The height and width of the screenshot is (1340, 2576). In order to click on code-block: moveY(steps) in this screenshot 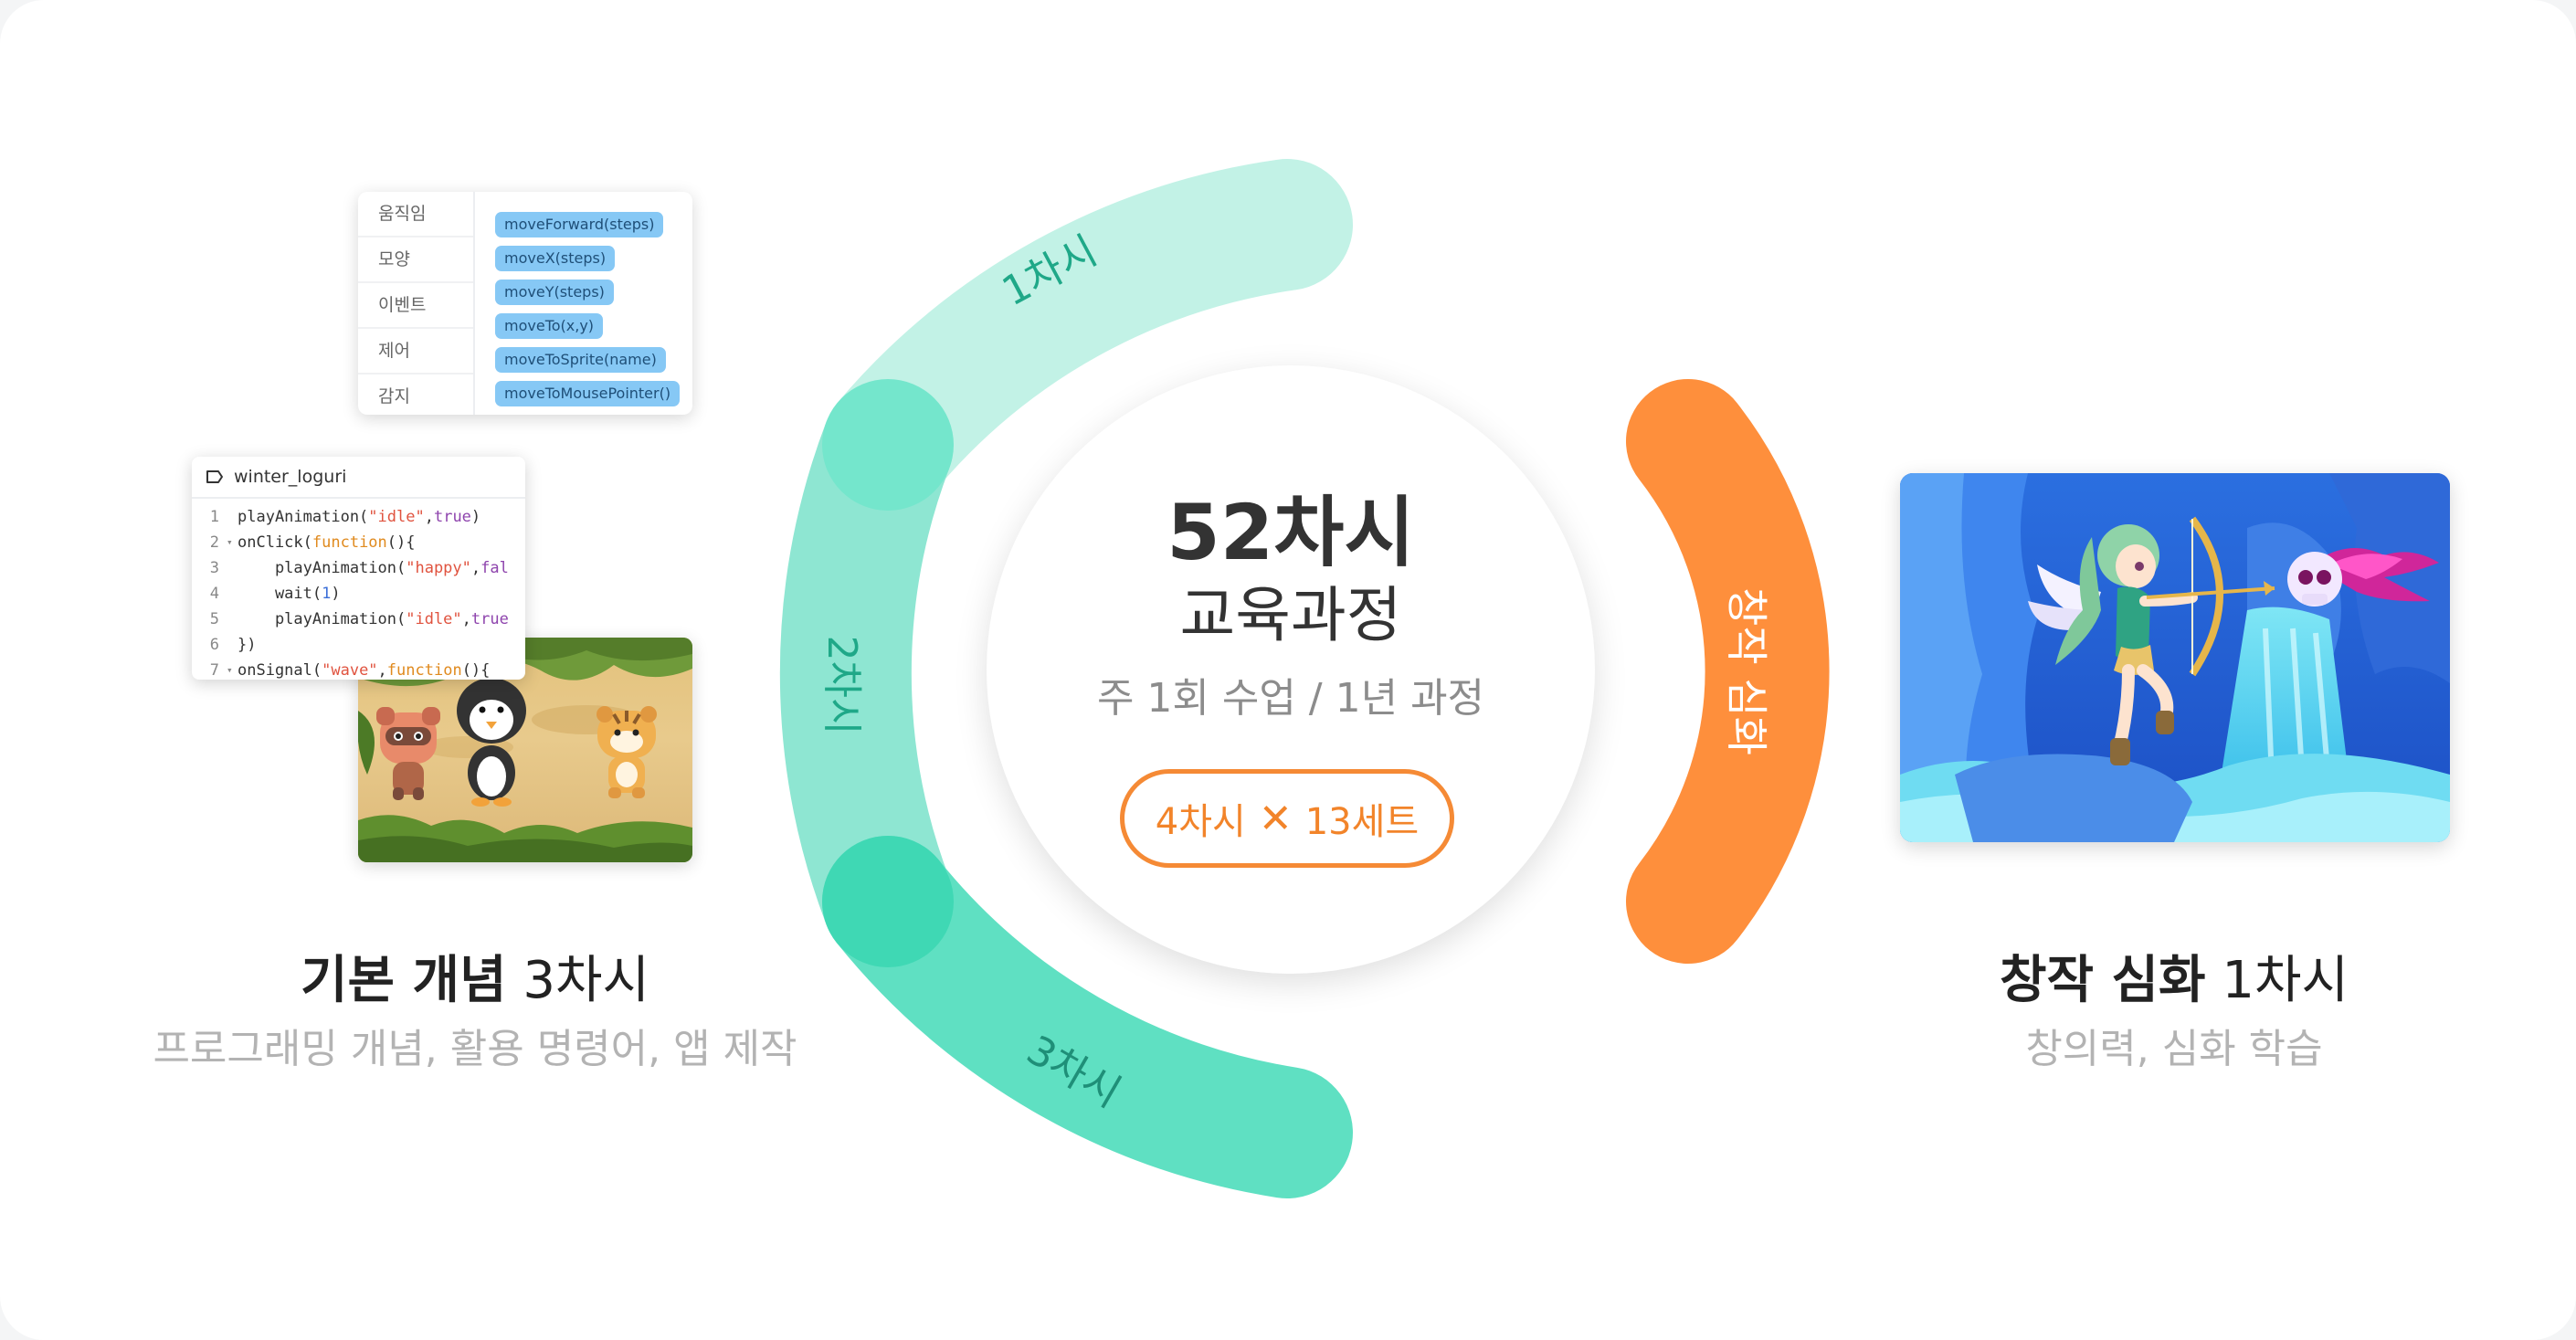, I will do `click(554, 292)`.